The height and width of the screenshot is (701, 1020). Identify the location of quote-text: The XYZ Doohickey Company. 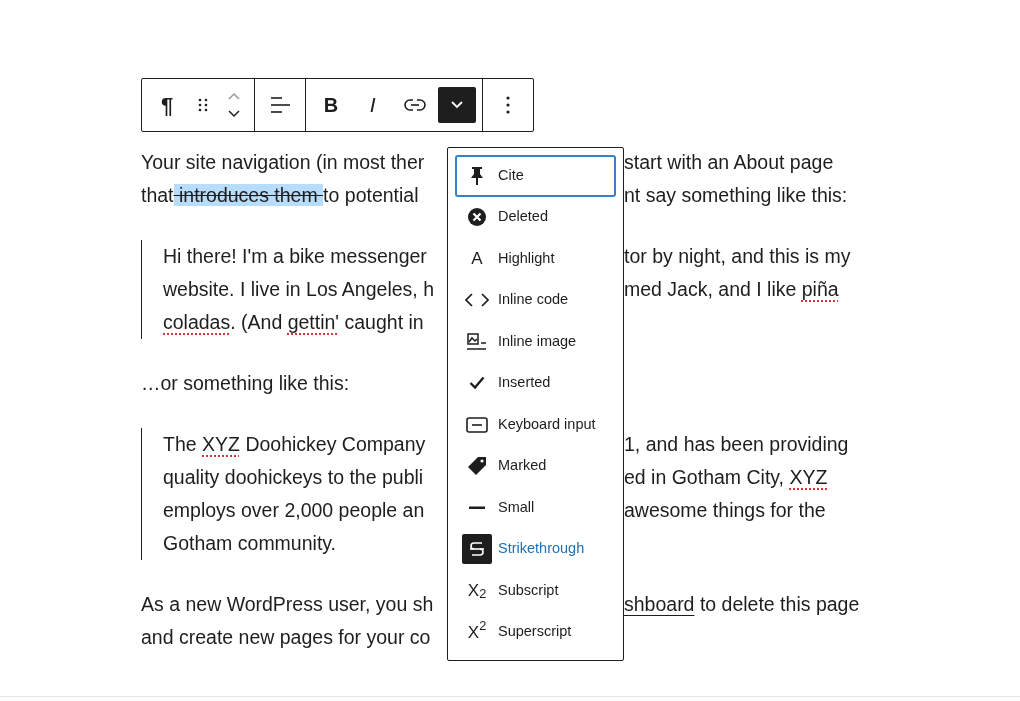
(294, 444).